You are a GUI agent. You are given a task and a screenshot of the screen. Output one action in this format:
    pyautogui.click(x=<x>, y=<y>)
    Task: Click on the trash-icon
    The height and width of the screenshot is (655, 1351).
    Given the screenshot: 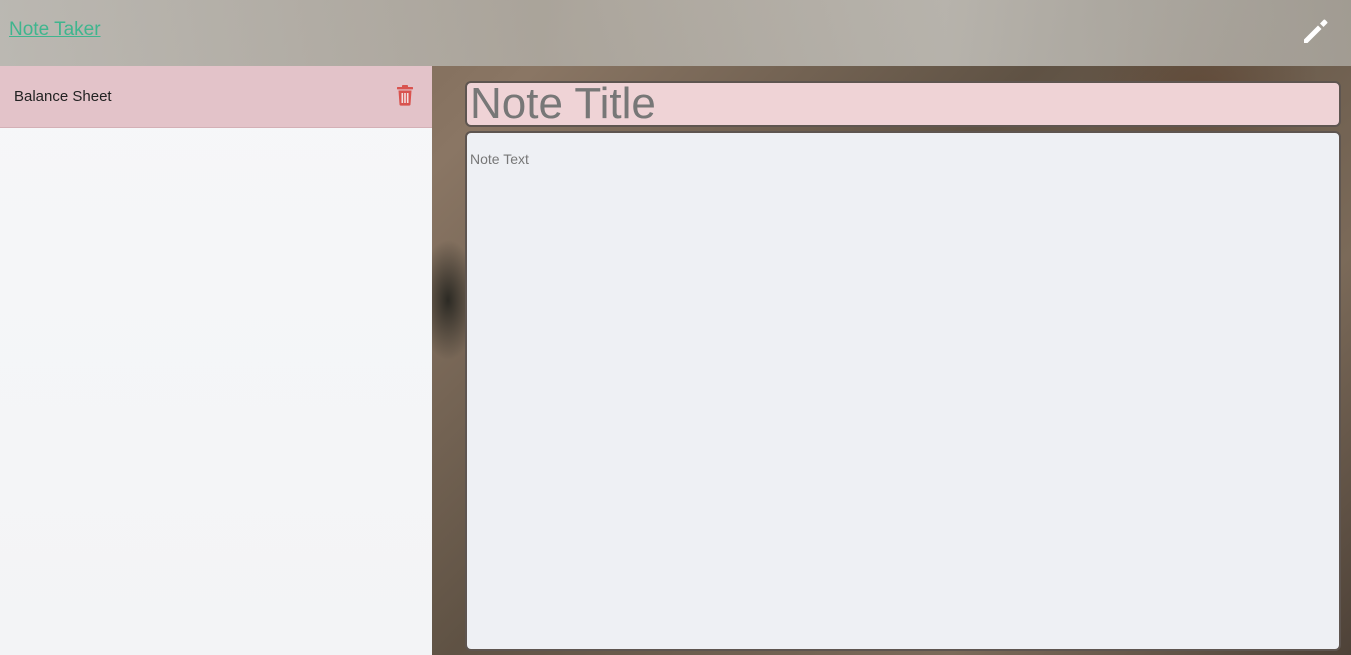 What is the action you would take?
    pyautogui.click(x=405, y=95)
    